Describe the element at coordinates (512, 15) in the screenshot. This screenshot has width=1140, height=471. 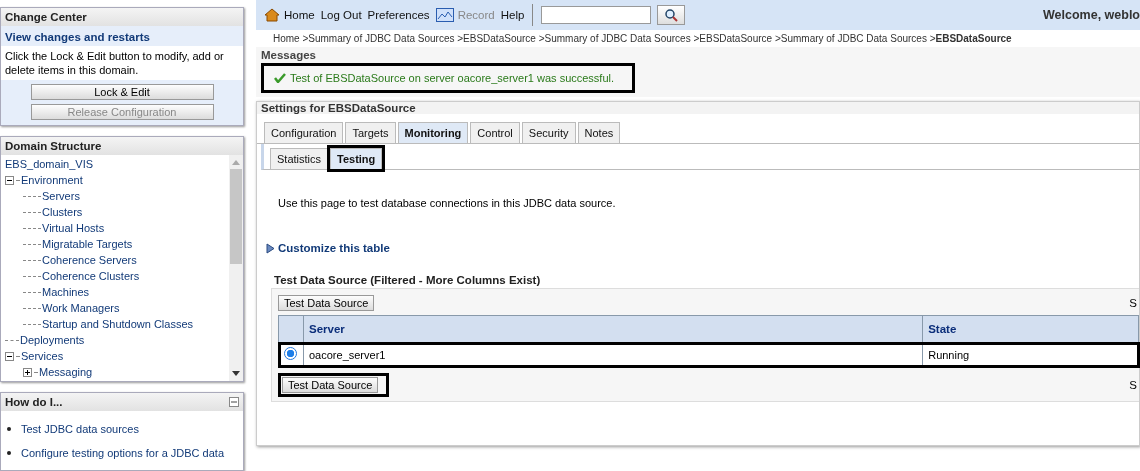
I see `toolbar-link: Help` at that location.